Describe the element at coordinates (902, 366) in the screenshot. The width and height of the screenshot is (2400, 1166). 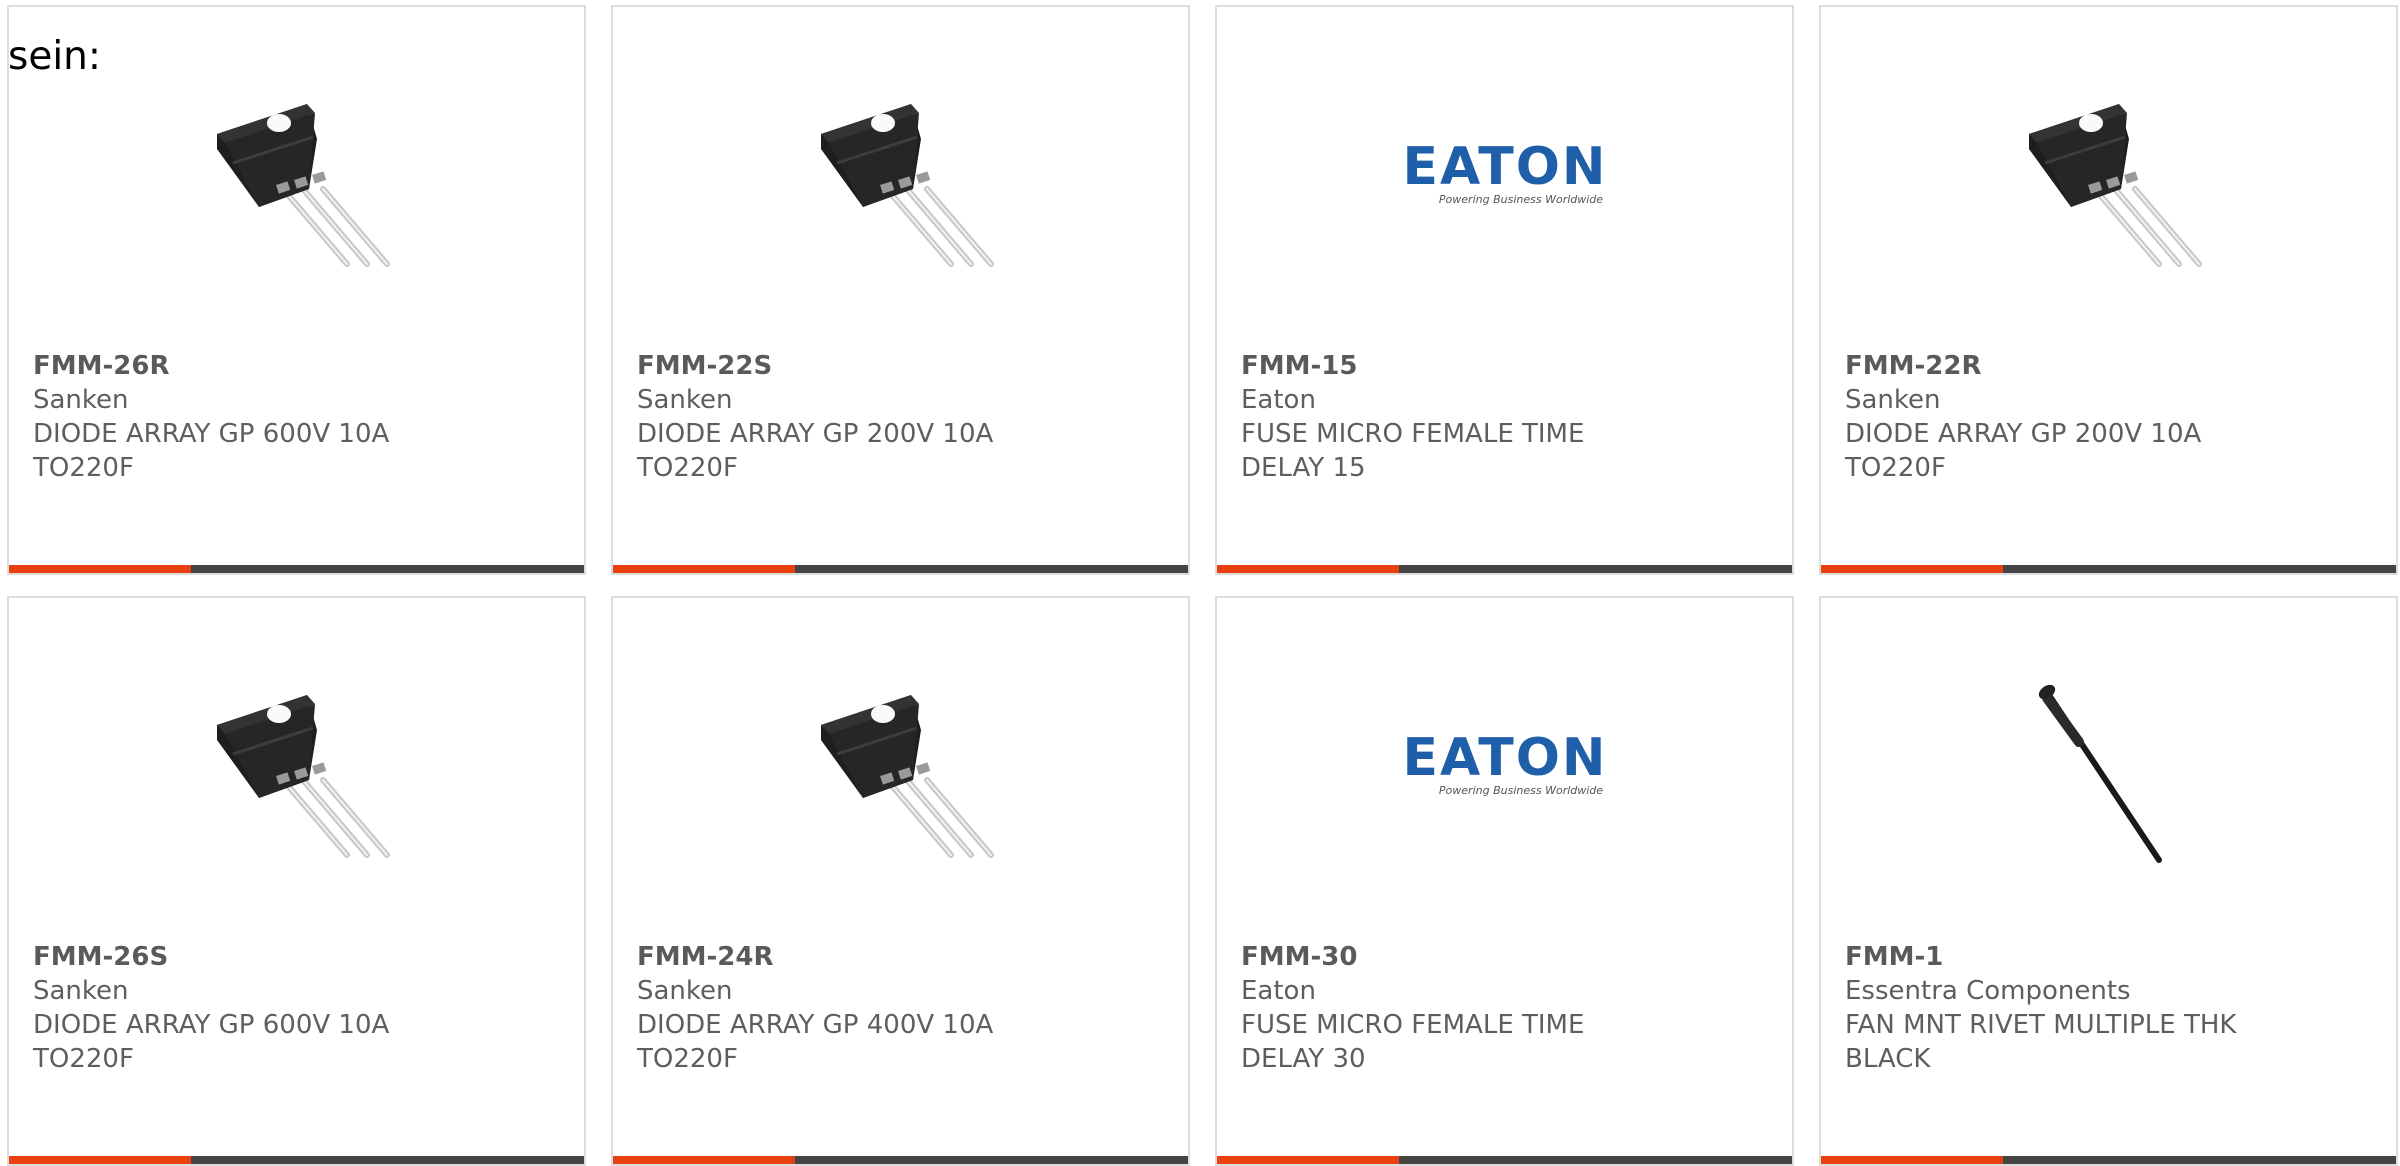
I see `part-number: FMM-22S` at that location.